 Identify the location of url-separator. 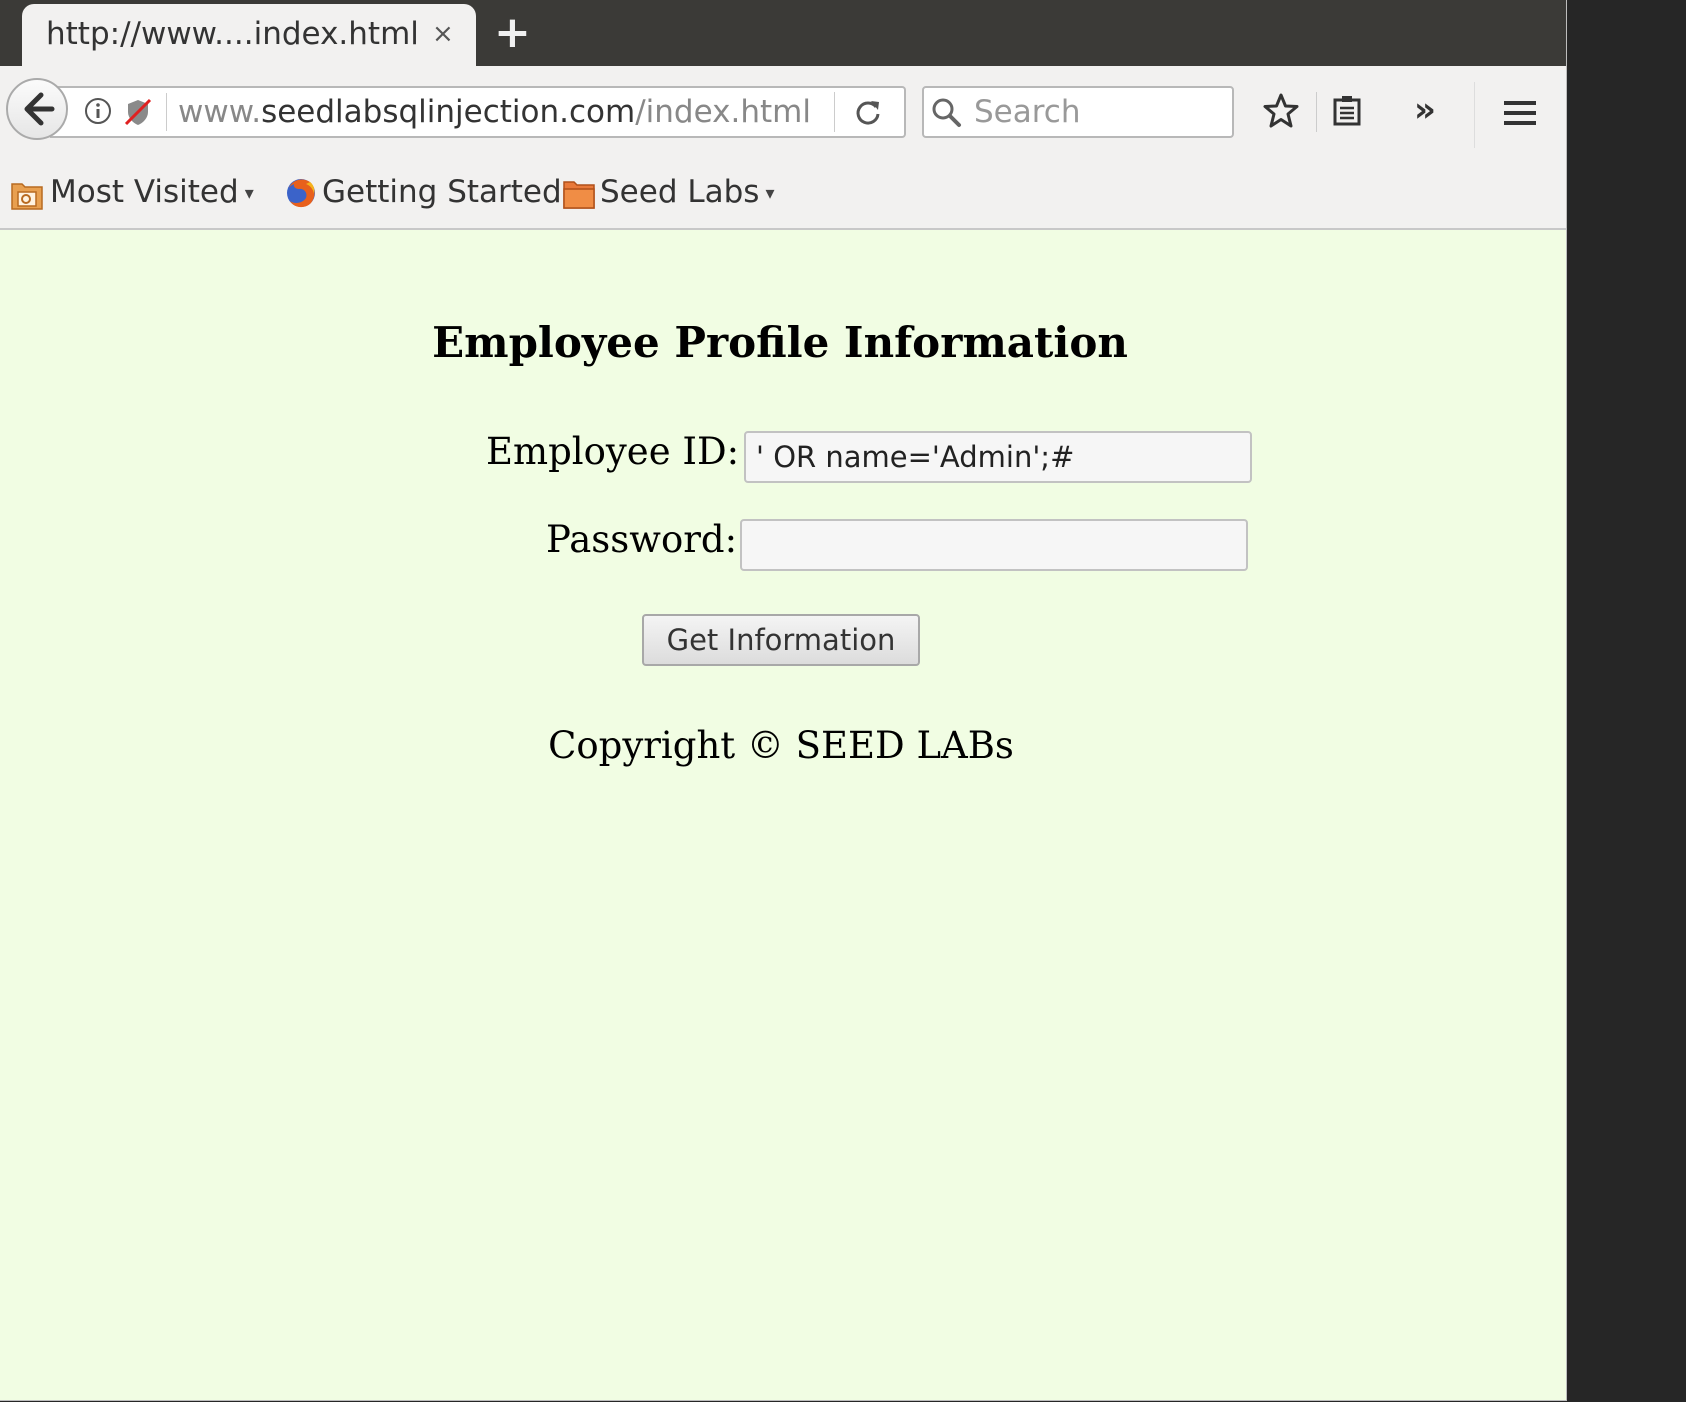
(166, 112).